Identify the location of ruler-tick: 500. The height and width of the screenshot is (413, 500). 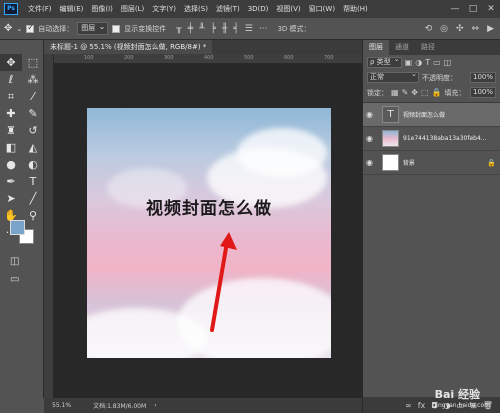
(249, 58).